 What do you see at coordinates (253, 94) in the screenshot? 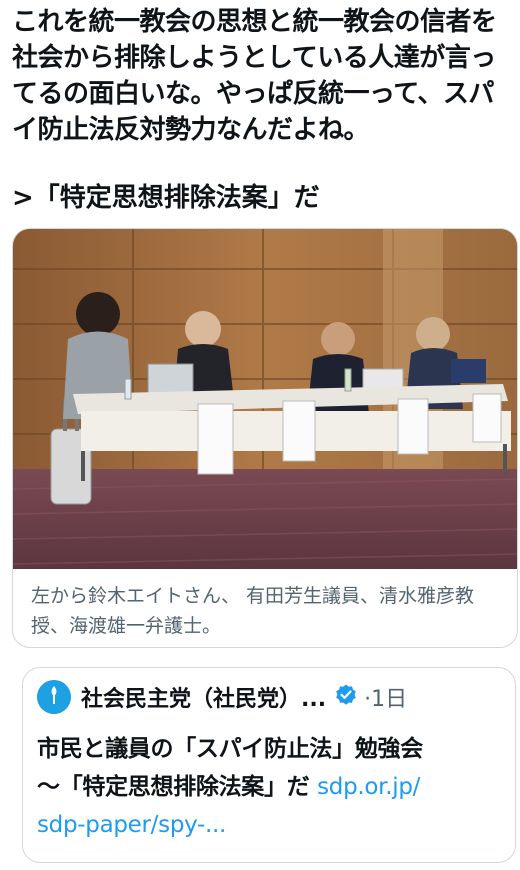
I see `post-text-line: てるの面白いな。やっぱ反統一って、スパ` at bounding box center [253, 94].